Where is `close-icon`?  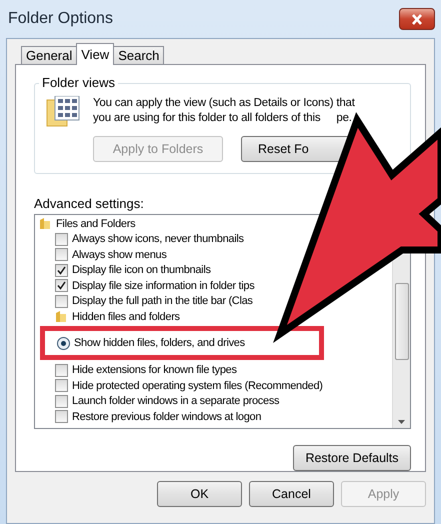
close-icon is located at coordinates (417, 19).